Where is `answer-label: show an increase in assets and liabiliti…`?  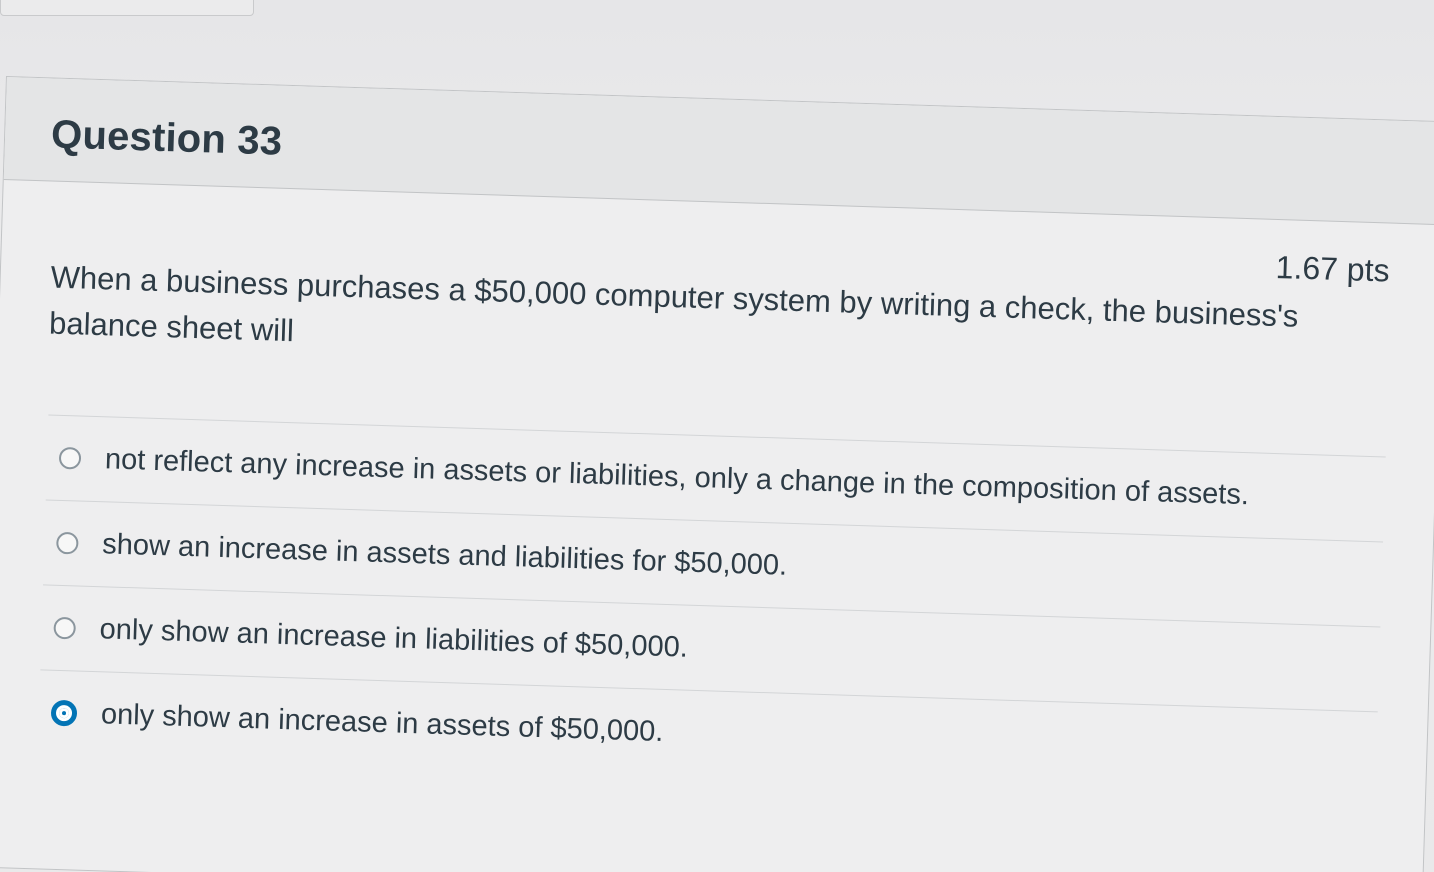
answer-label: show an increase in assets and liabiliti… is located at coordinates (445, 555).